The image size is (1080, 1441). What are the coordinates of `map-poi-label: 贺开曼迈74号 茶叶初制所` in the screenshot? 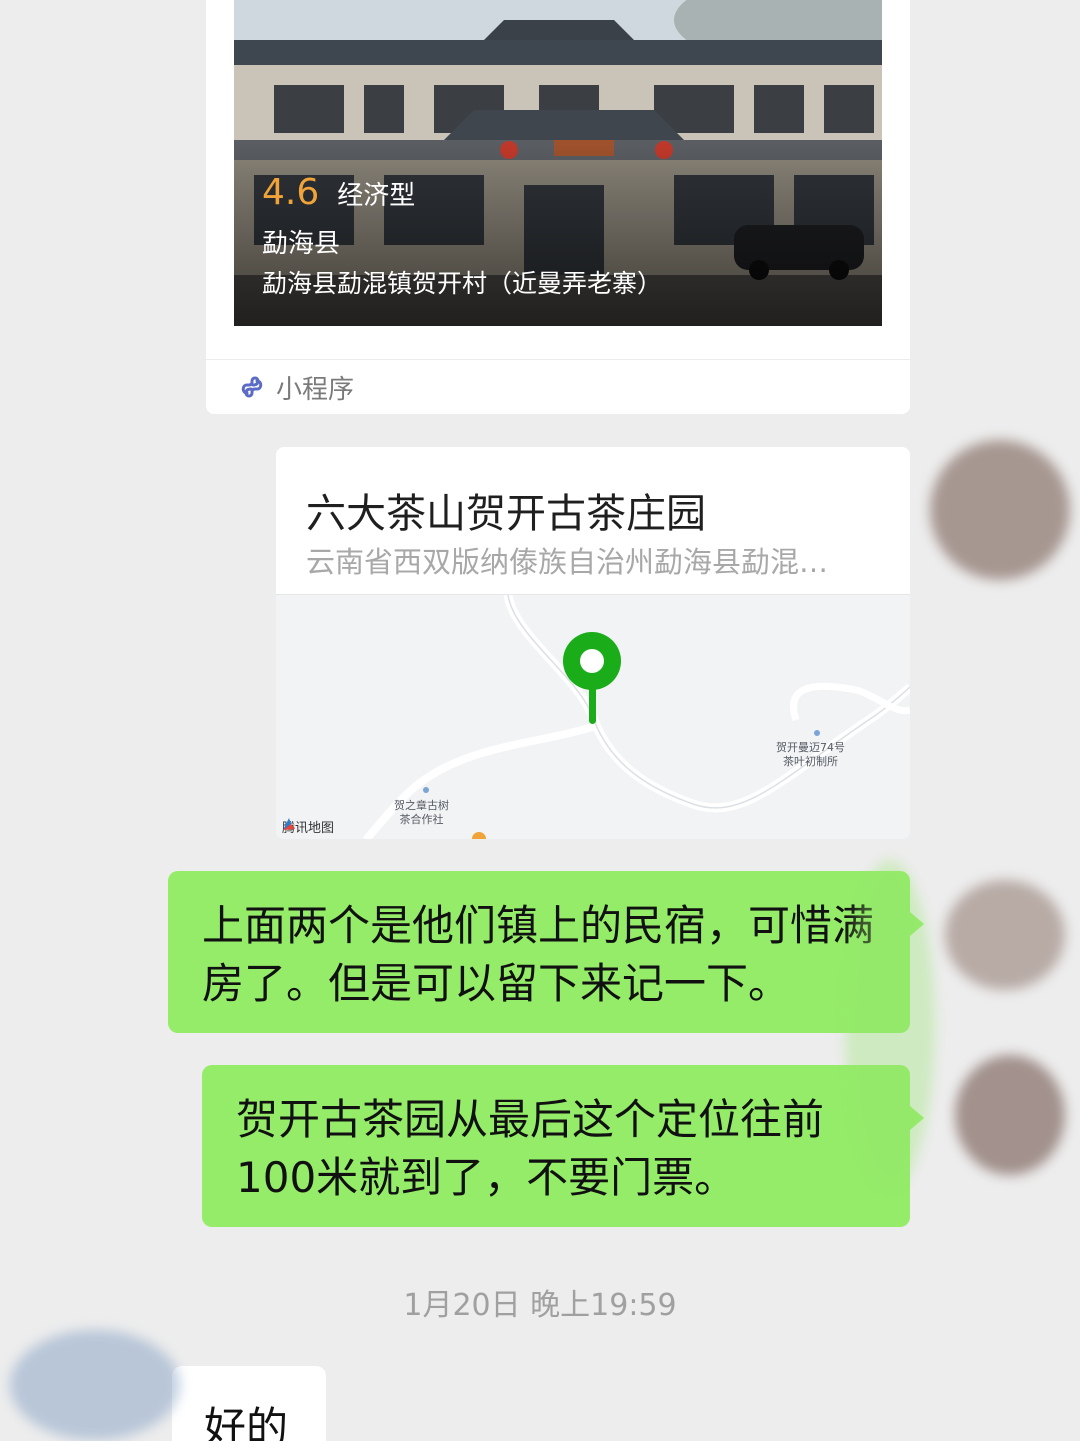 It's located at (810, 755).